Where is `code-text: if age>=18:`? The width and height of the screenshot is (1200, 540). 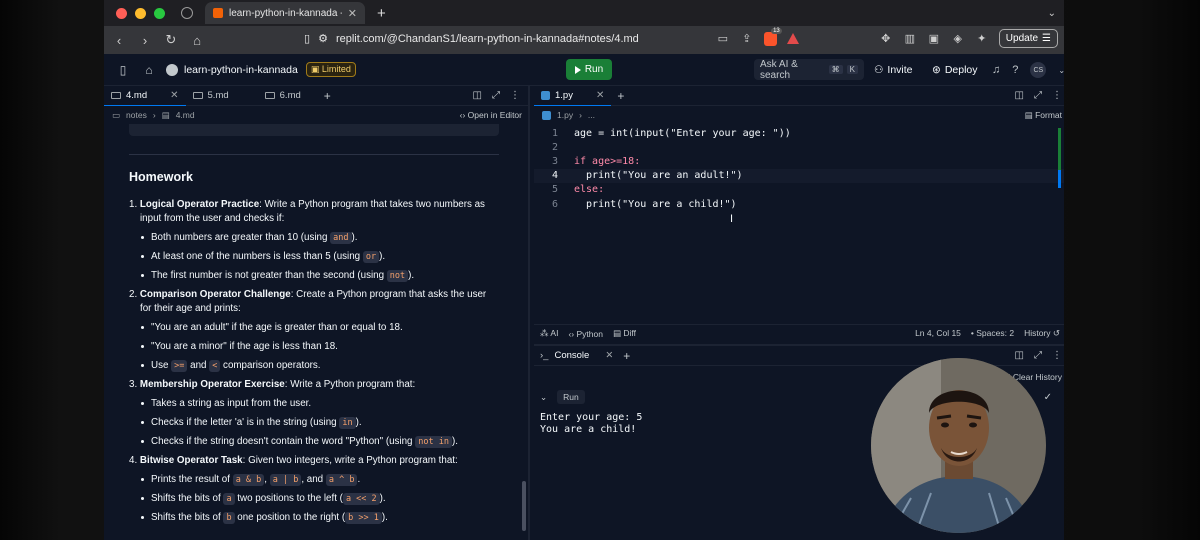 code-text: if age>=18: is located at coordinates (607, 161).